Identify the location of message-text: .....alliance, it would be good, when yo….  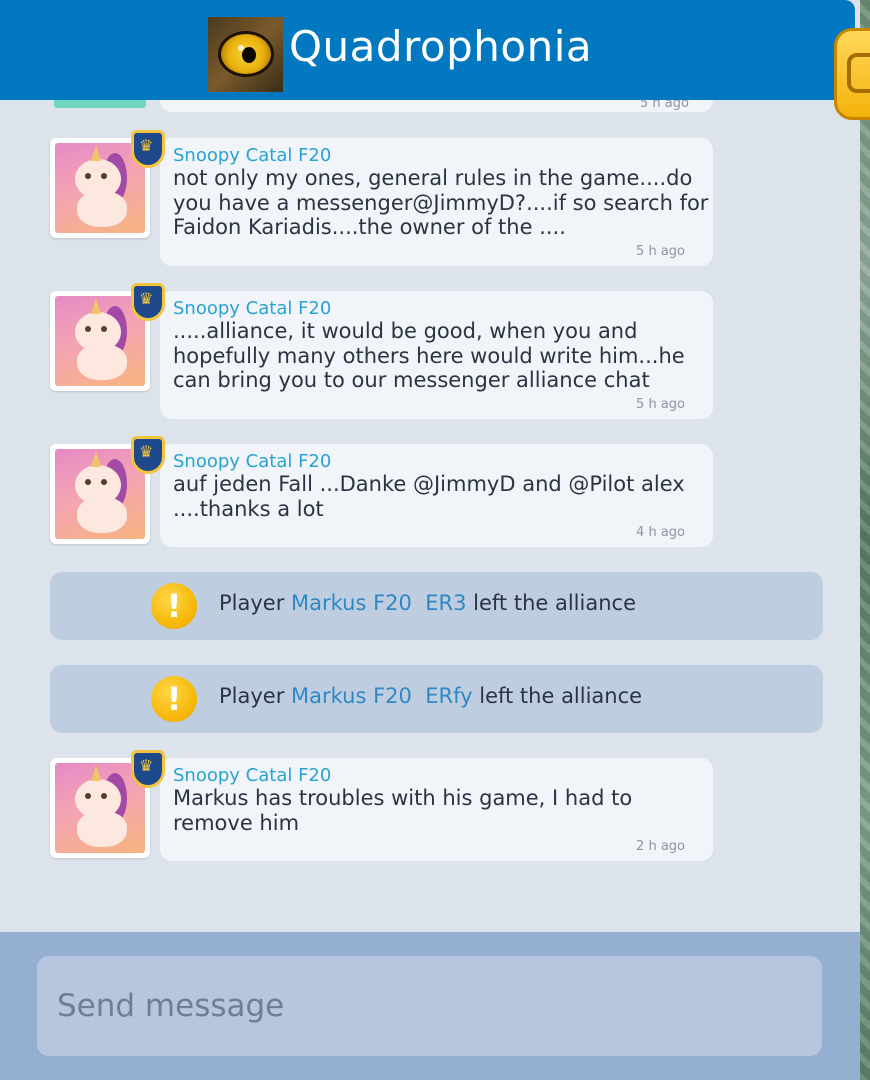
(429, 355).